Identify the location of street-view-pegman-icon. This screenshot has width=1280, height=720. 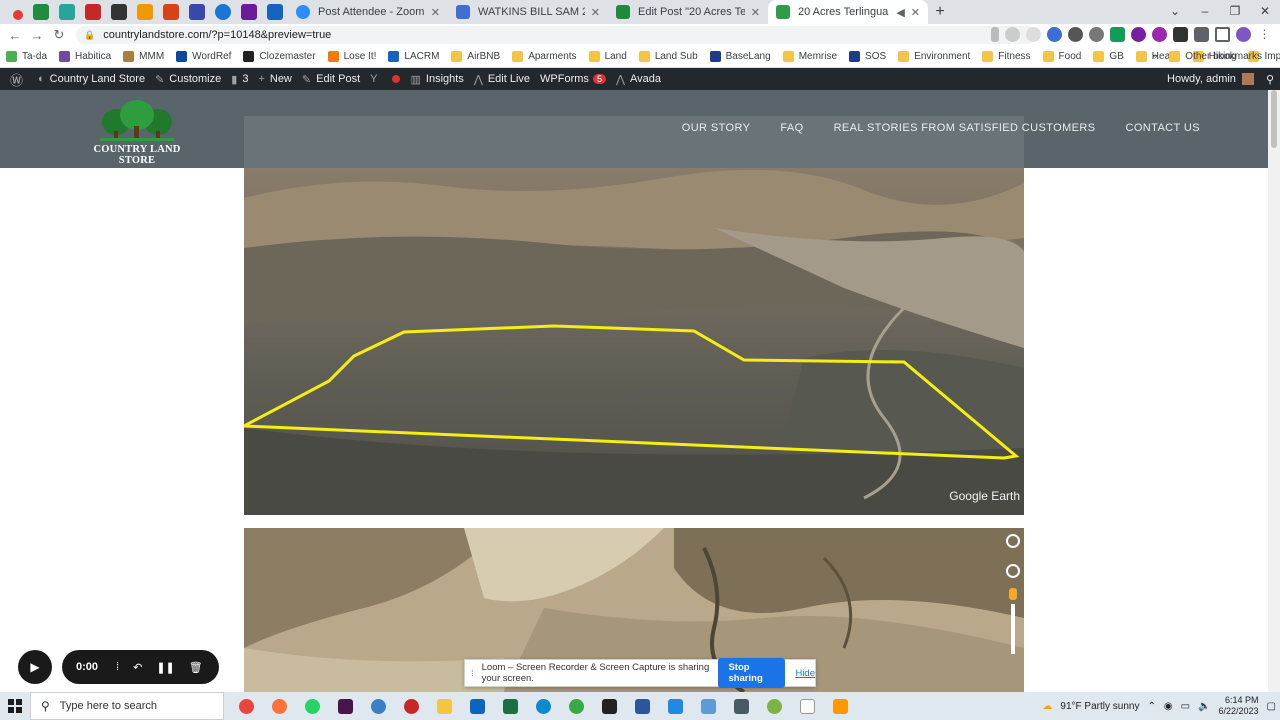
(1013, 594).